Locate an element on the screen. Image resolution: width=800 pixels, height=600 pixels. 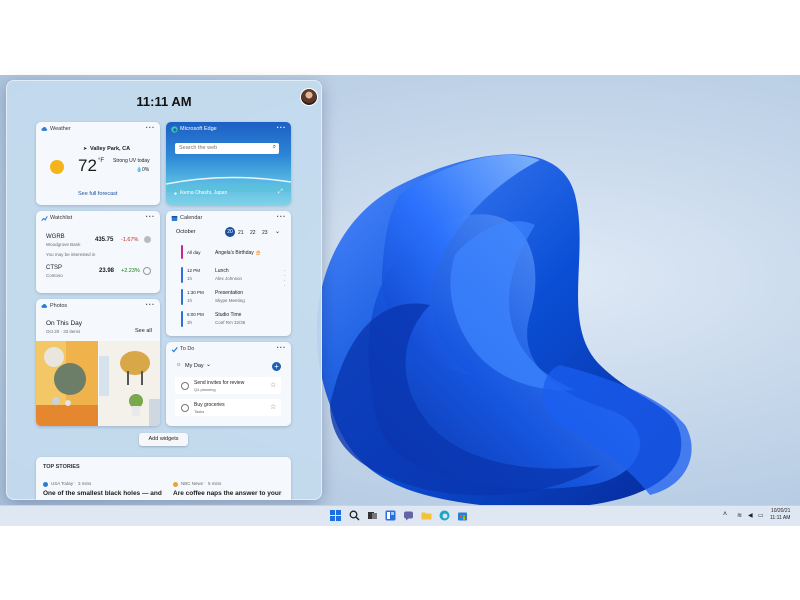
stock-company: Contoso is located at coordinates (54, 275).